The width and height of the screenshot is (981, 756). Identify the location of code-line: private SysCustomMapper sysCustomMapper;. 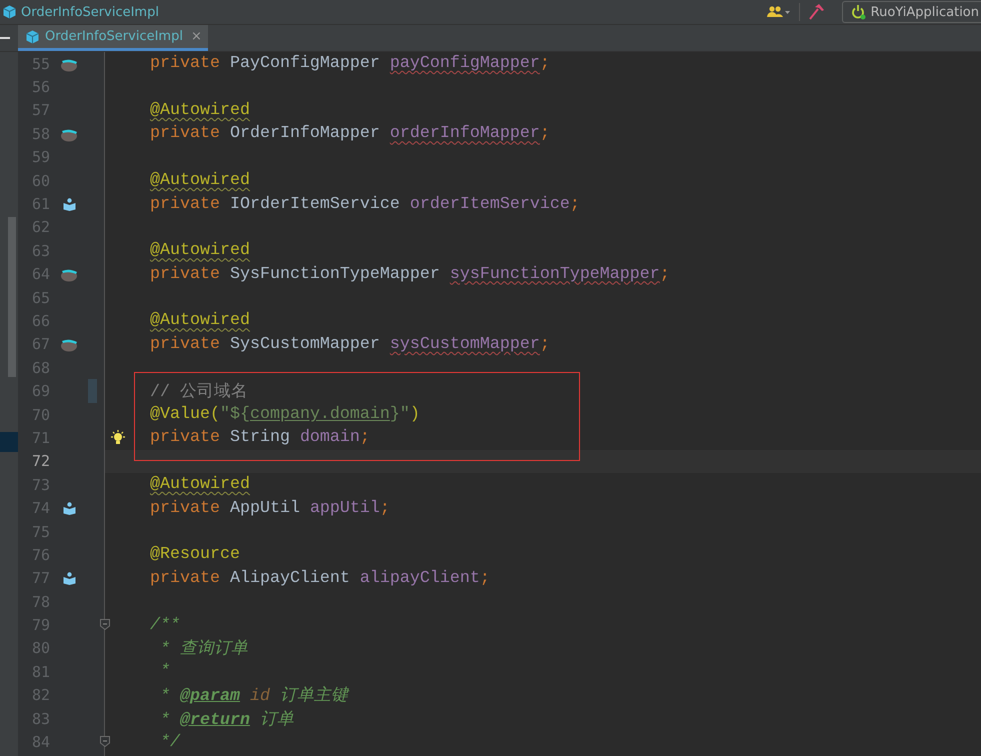
(350, 344).